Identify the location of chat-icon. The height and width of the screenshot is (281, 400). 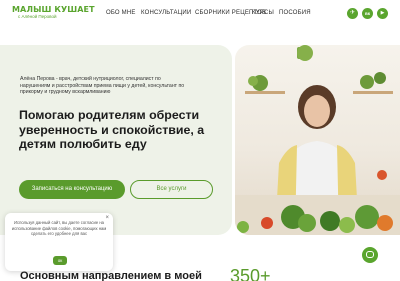
(370, 254).